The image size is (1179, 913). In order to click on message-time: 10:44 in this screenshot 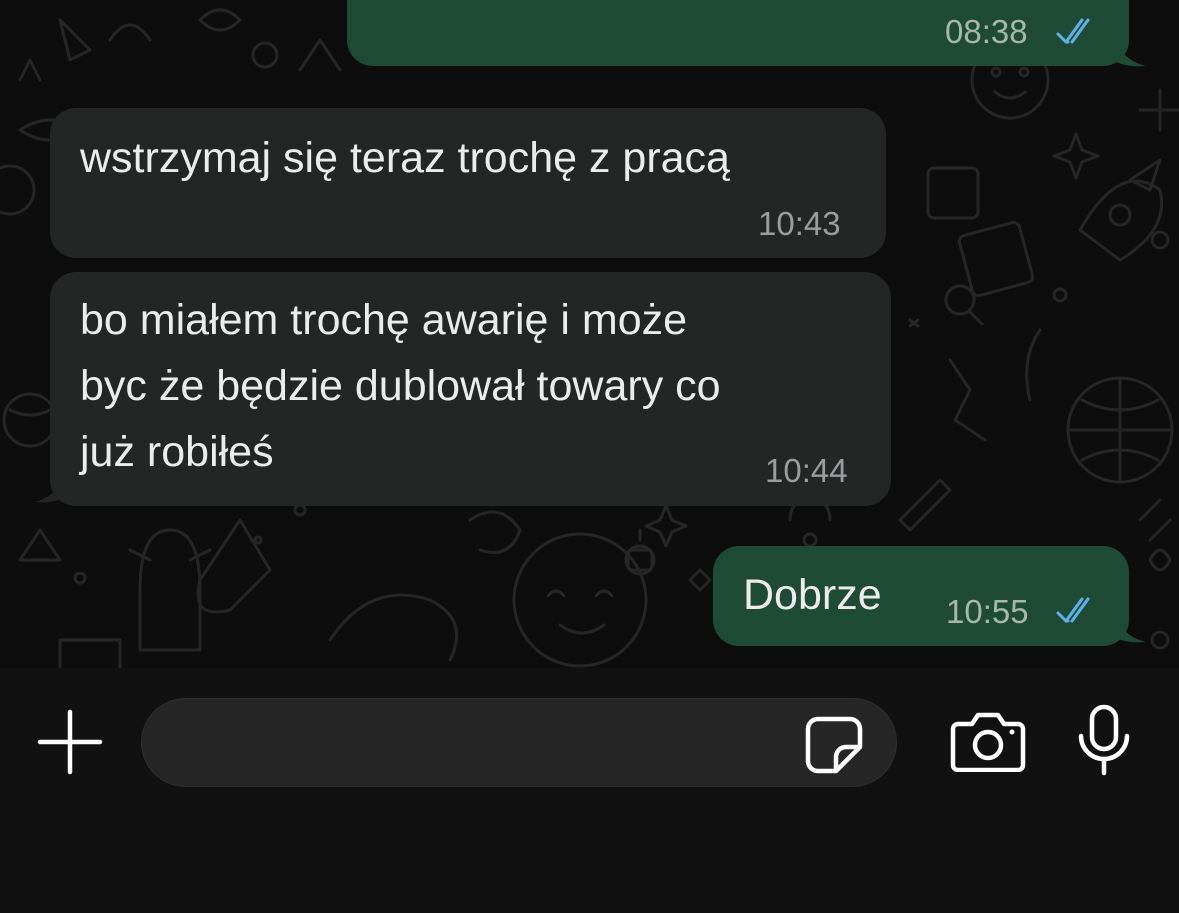, I will do `click(806, 470)`.